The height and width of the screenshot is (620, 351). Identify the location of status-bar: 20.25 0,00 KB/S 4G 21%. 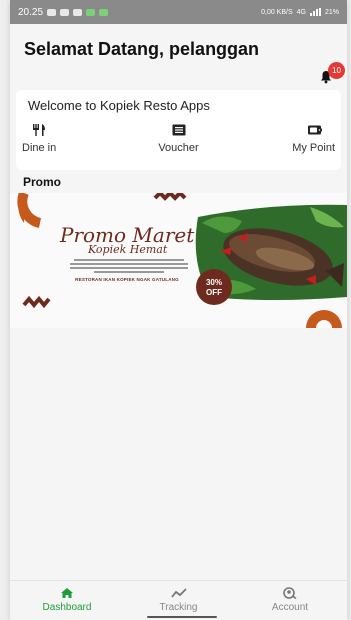
(178, 12).